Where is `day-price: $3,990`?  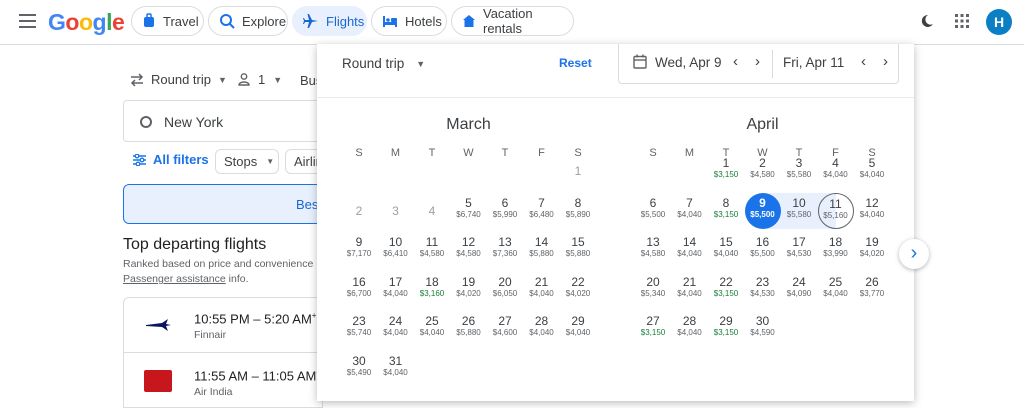
day-price: $3,990 is located at coordinates (835, 253).